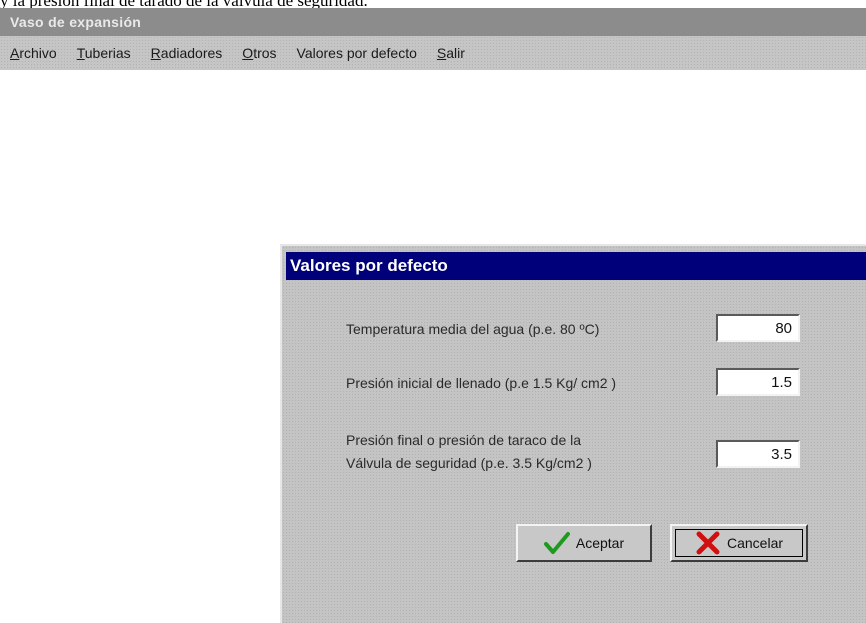 This screenshot has width=866, height=623. Describe the element at coordinates (464, 440) in the screenshot. I see `final-pressure-label-line1: Presión final o presión de taraco de la` at that location.